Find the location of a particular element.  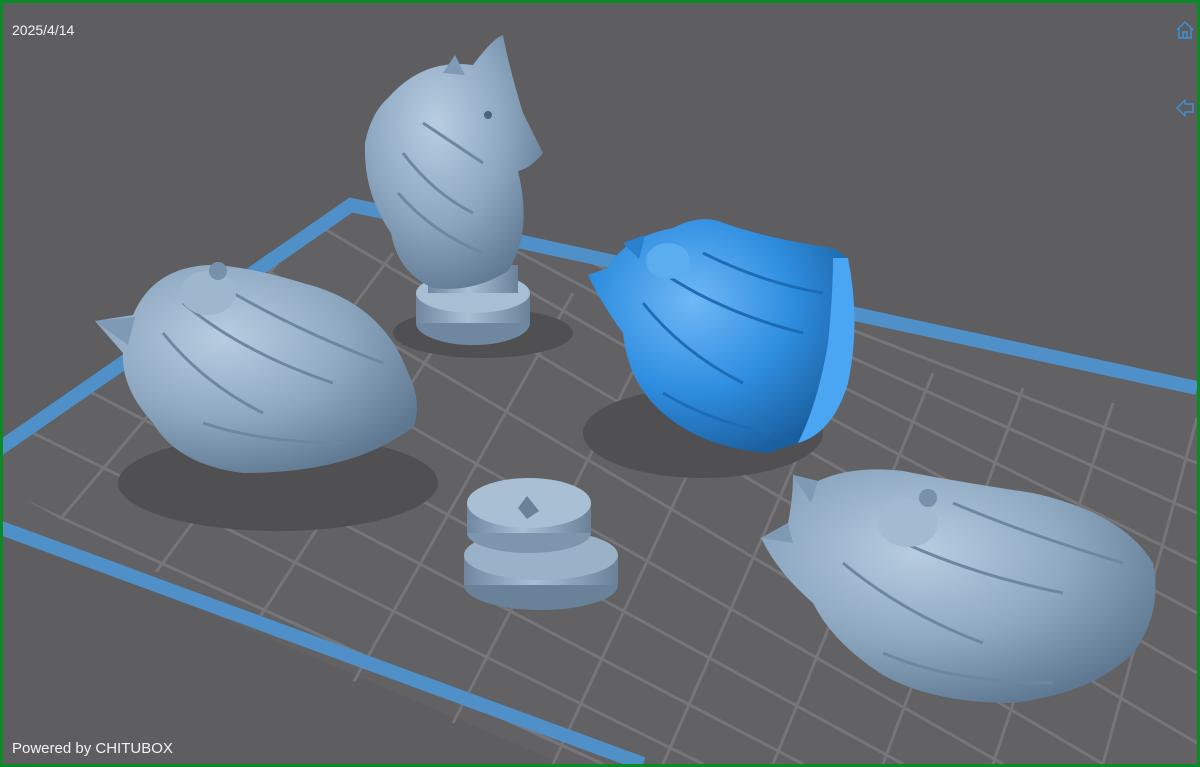

back-button is located at coordinates (1185, 108).